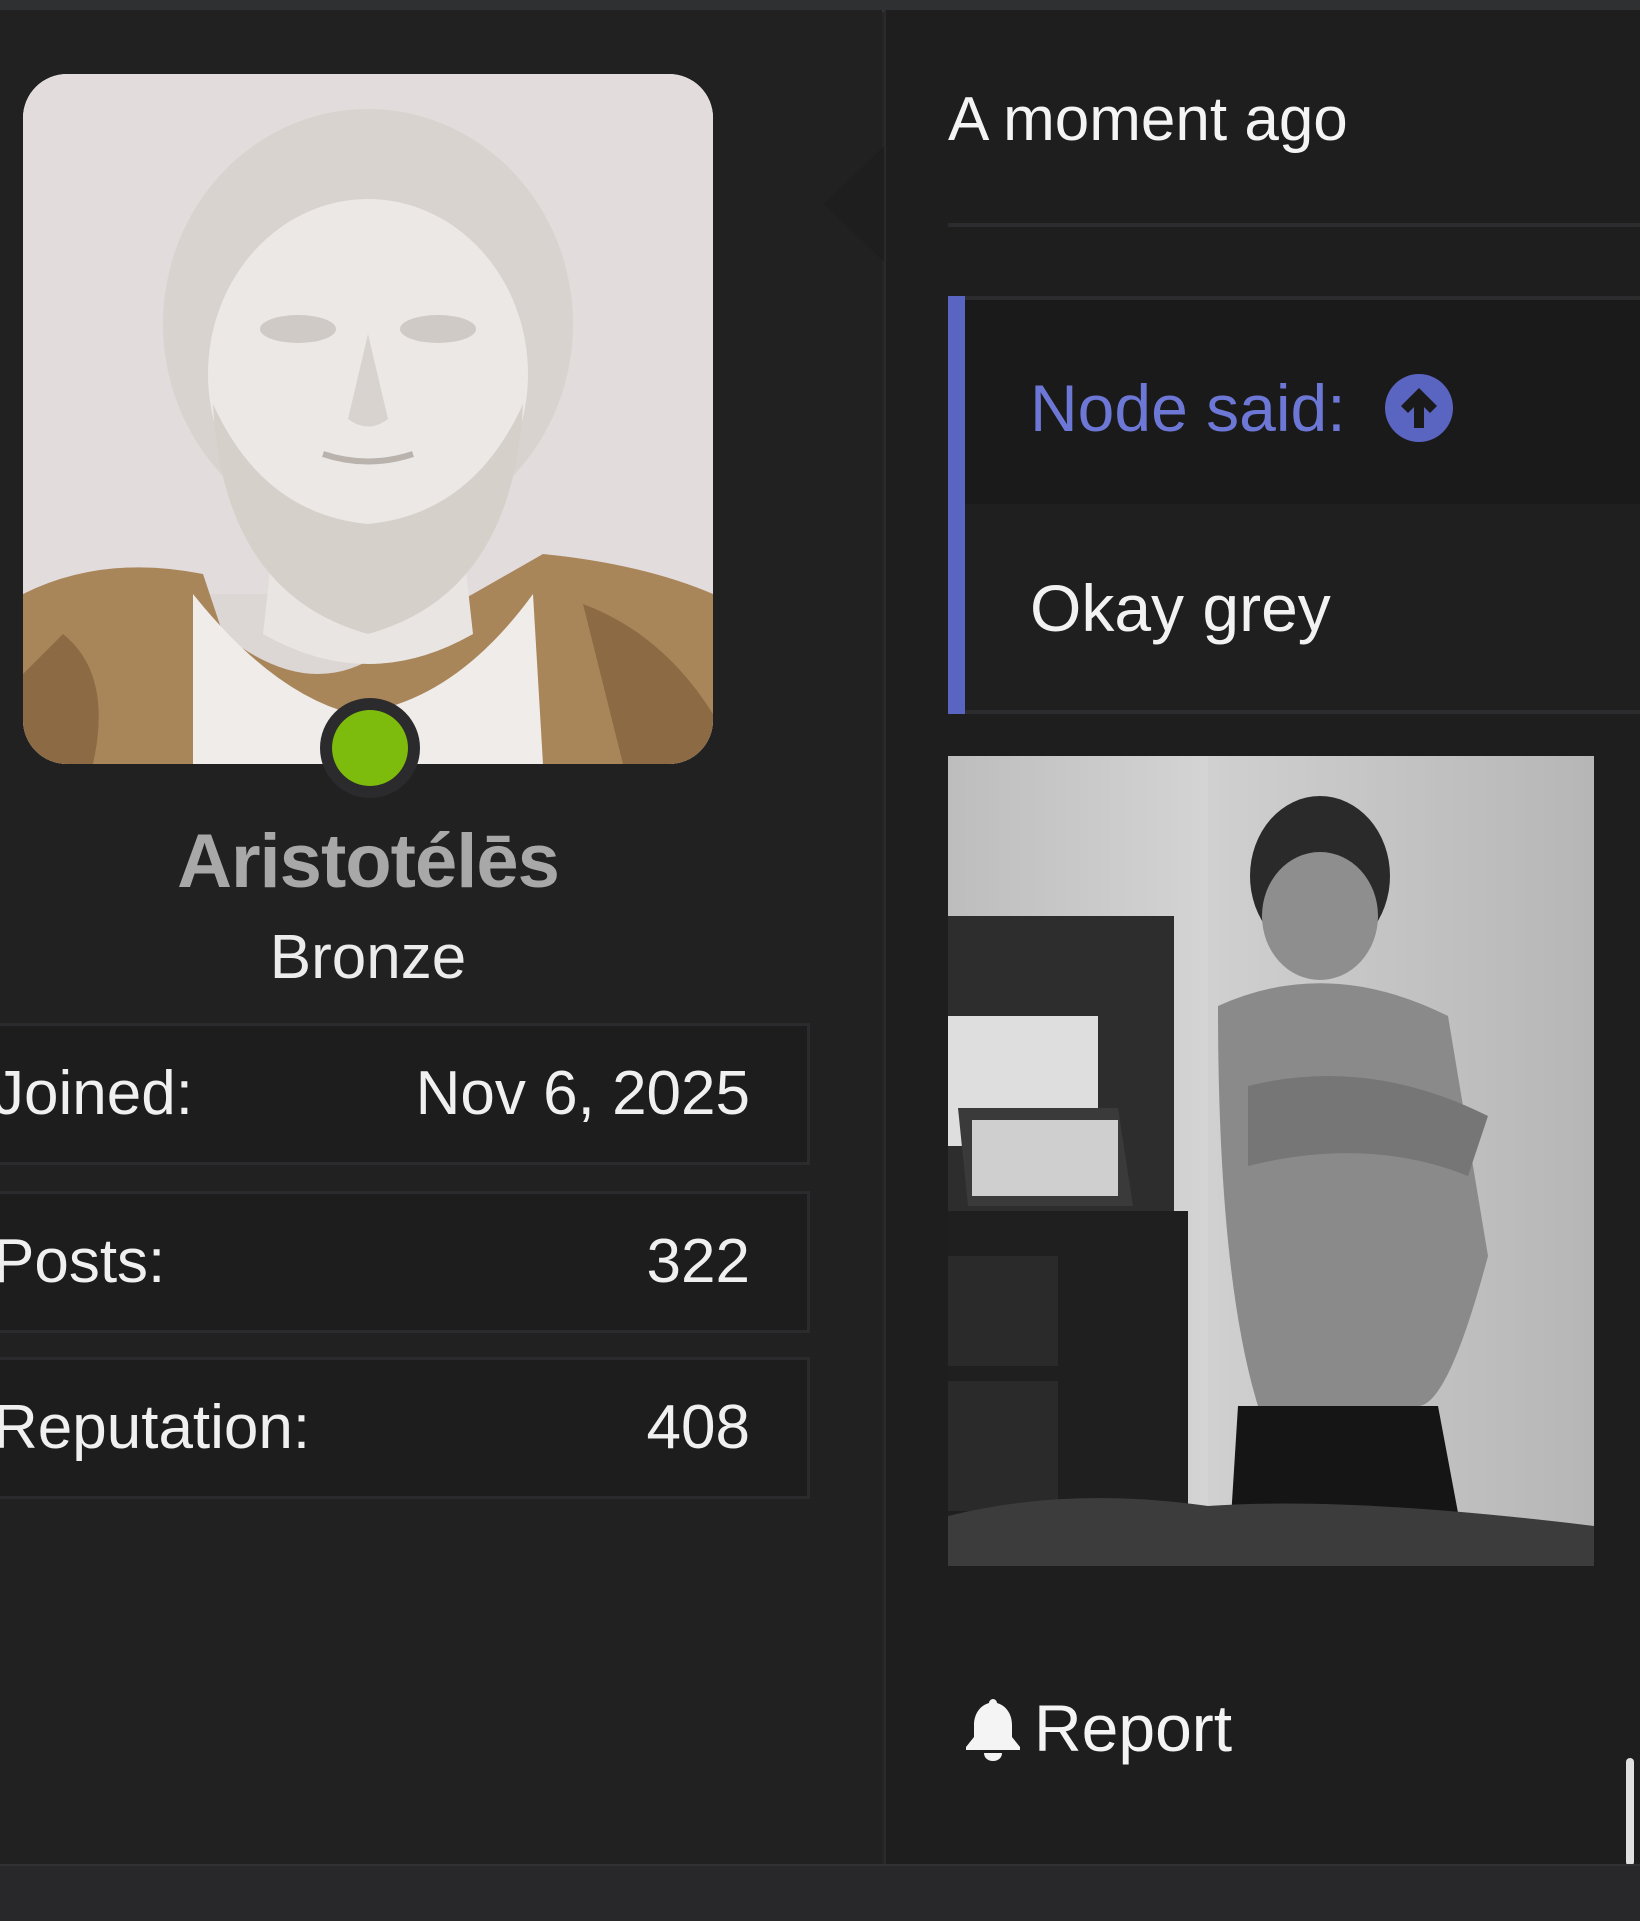 The width and height of the screenshot is (1640, 1921). What do you see at coordinates (155, 1427) in the screenshot?
I see `stat-label: Reputation:` at bounding box center [155, 1427].